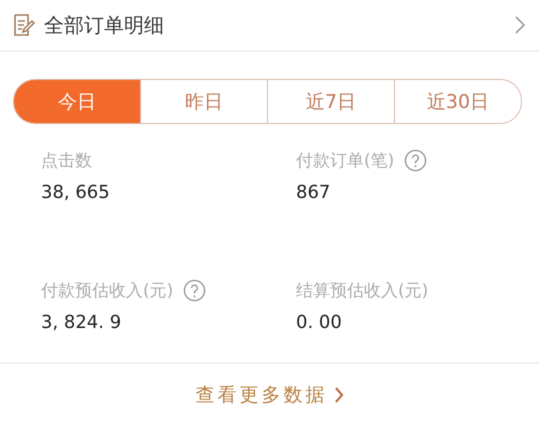  I want to click on metric-label: 付款预估收入(元), so click(107, 291).